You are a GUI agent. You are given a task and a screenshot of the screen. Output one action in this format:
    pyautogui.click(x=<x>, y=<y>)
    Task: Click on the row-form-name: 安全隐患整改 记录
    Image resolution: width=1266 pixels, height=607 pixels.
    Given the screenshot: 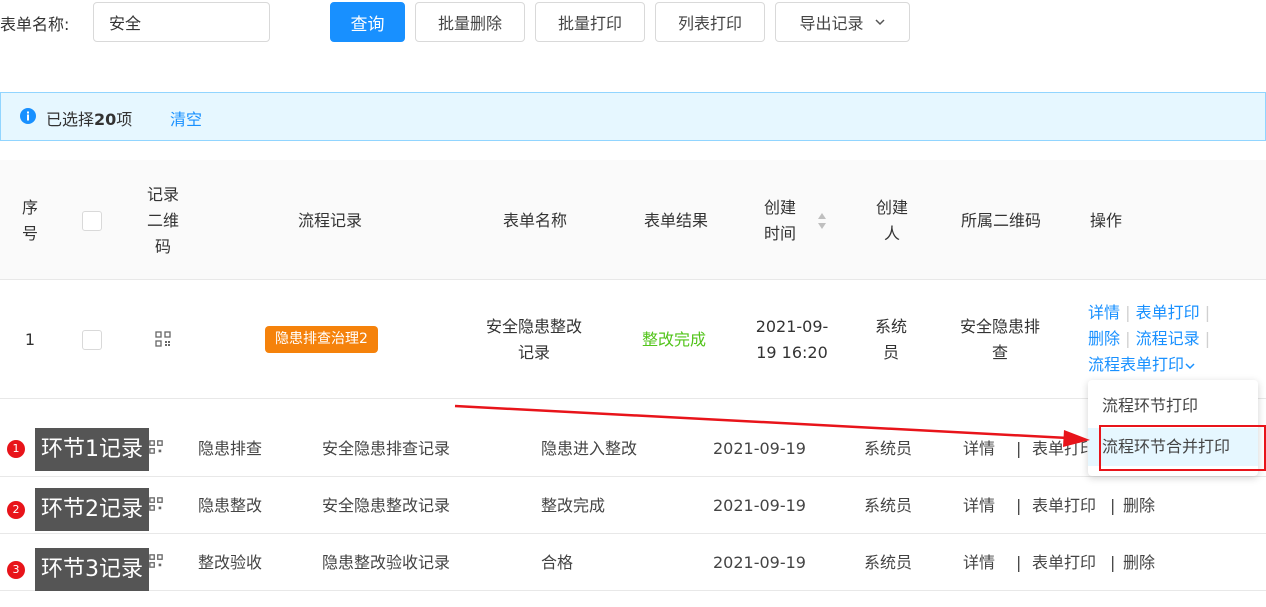 What is the action you would take?
    pyautogui.click(x=534, y=340)
    